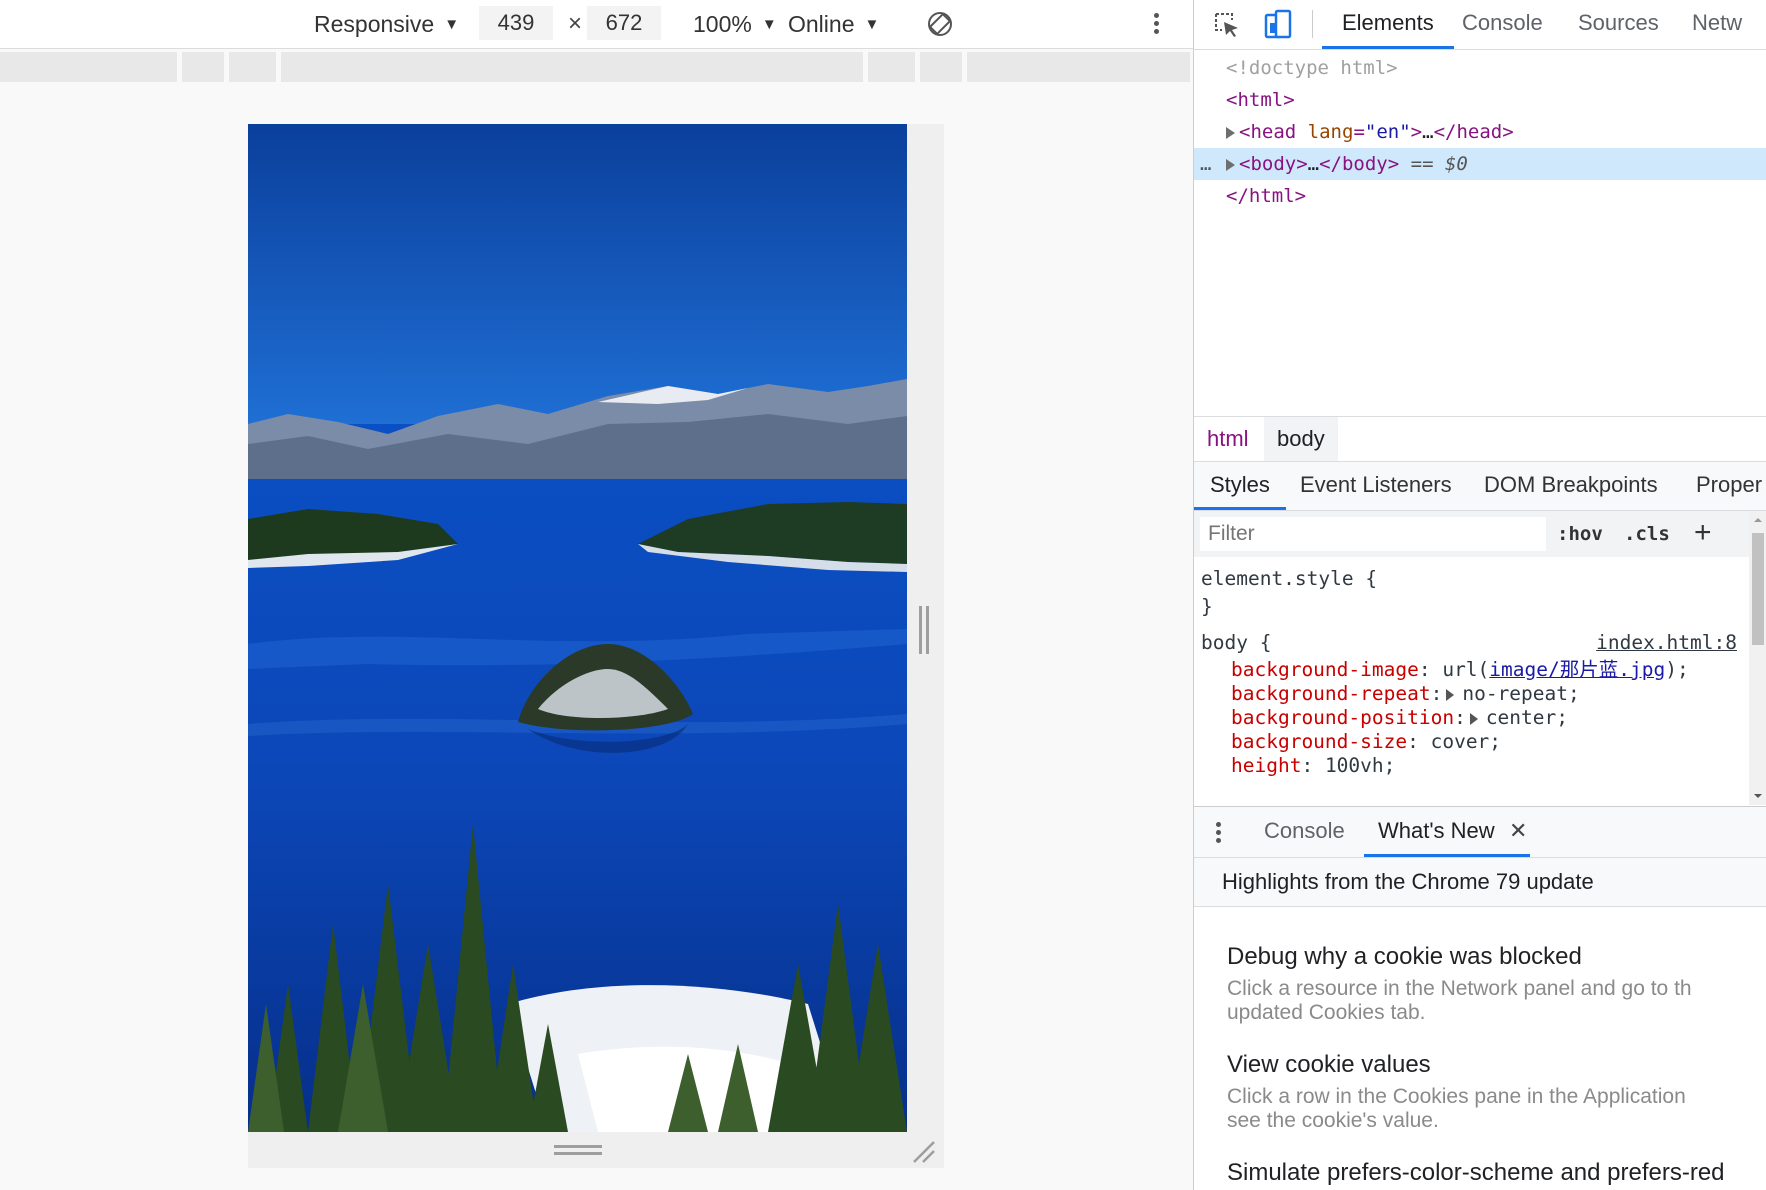 This screenshot has height=1190, width=1766. What do you see at coordinates (1466, 741) in the screenshot?
I see `property-value: cover;` at bounding box center [1466, 741].